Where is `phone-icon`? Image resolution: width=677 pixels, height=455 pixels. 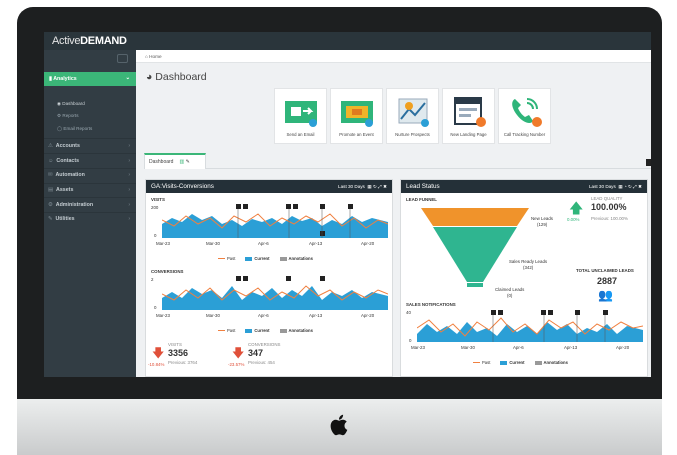 phone-icon is located at coordinates (527, 112).